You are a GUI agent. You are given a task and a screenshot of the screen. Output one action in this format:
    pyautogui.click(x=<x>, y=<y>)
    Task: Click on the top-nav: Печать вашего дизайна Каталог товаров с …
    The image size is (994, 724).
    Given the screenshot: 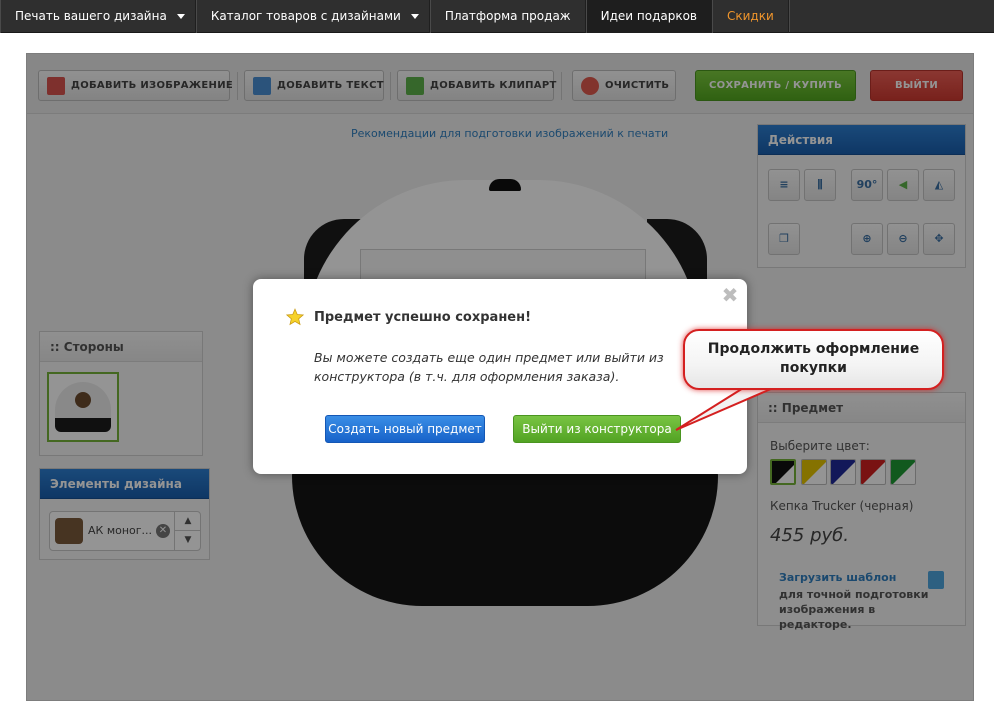 What is the action you would take?
    pyautogui.click(x=497, y=16)
    